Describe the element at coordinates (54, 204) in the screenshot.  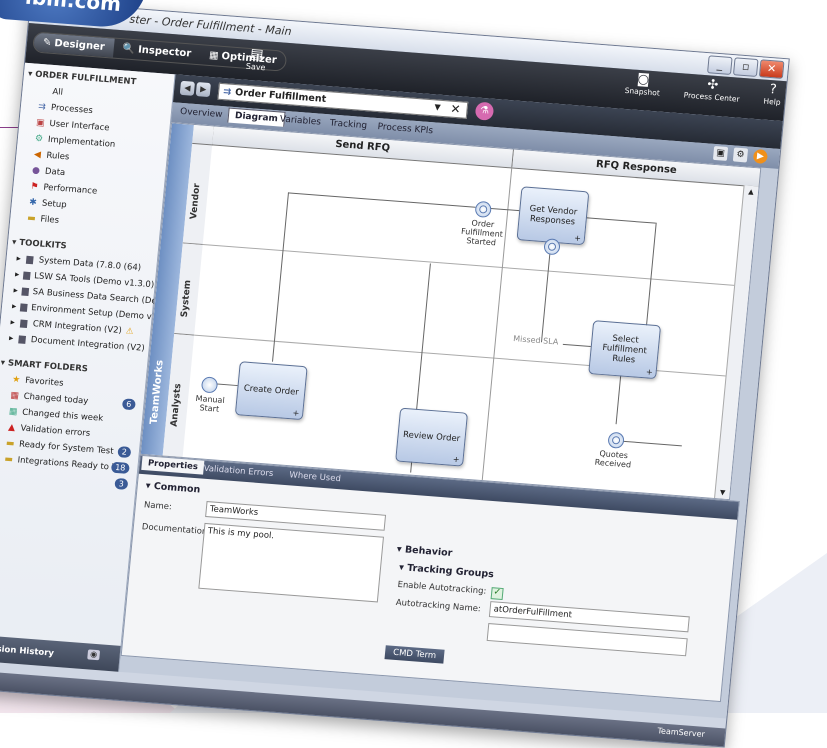
I see `sidebar-item-label: Setup` at that location.